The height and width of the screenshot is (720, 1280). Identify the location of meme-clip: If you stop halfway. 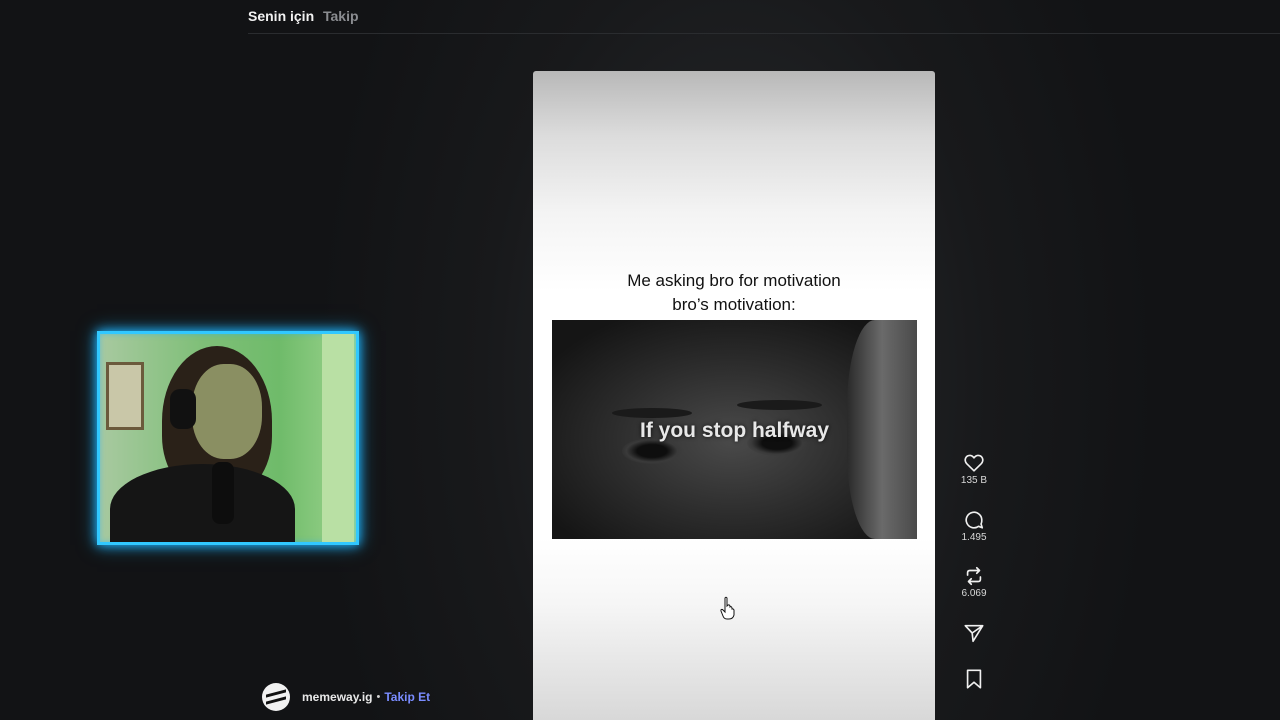
(734, 429).